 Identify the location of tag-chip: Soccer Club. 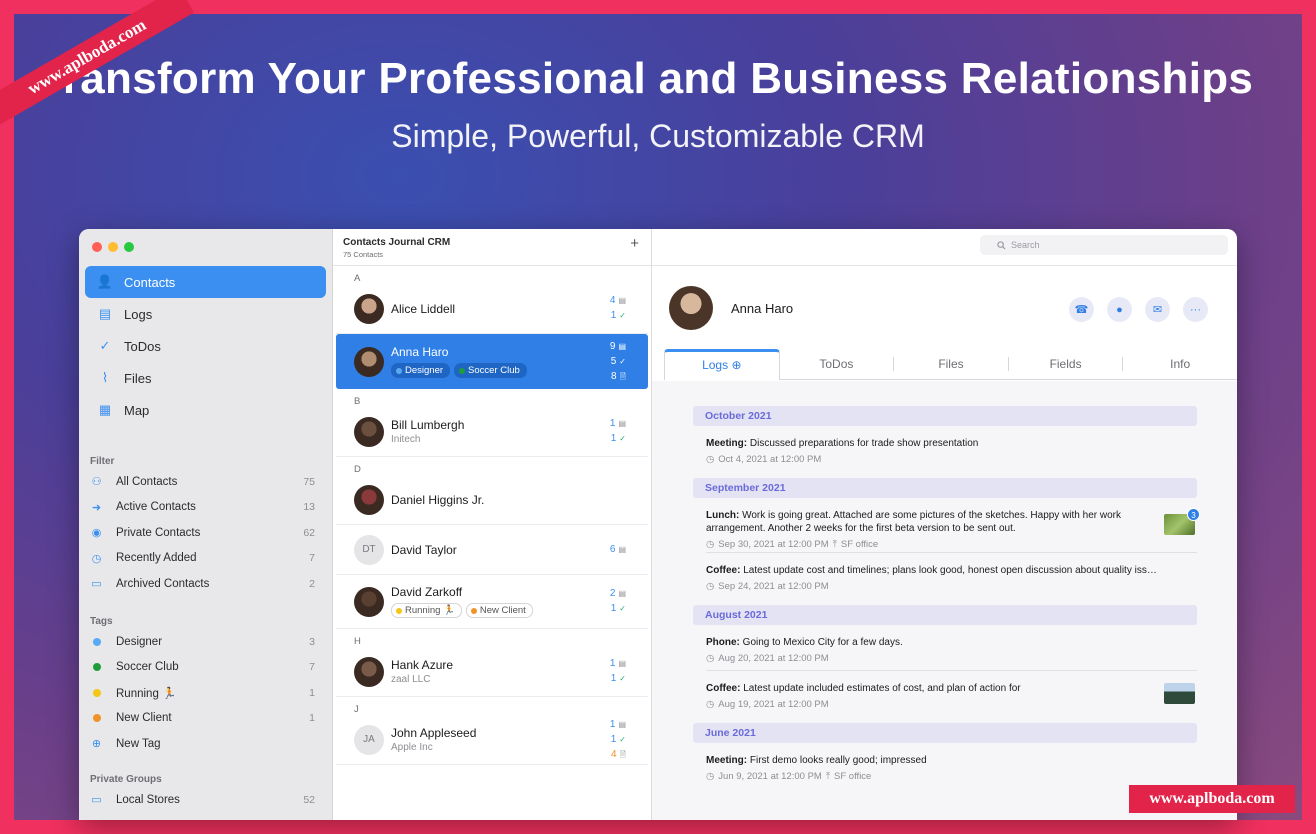
(490, 370).